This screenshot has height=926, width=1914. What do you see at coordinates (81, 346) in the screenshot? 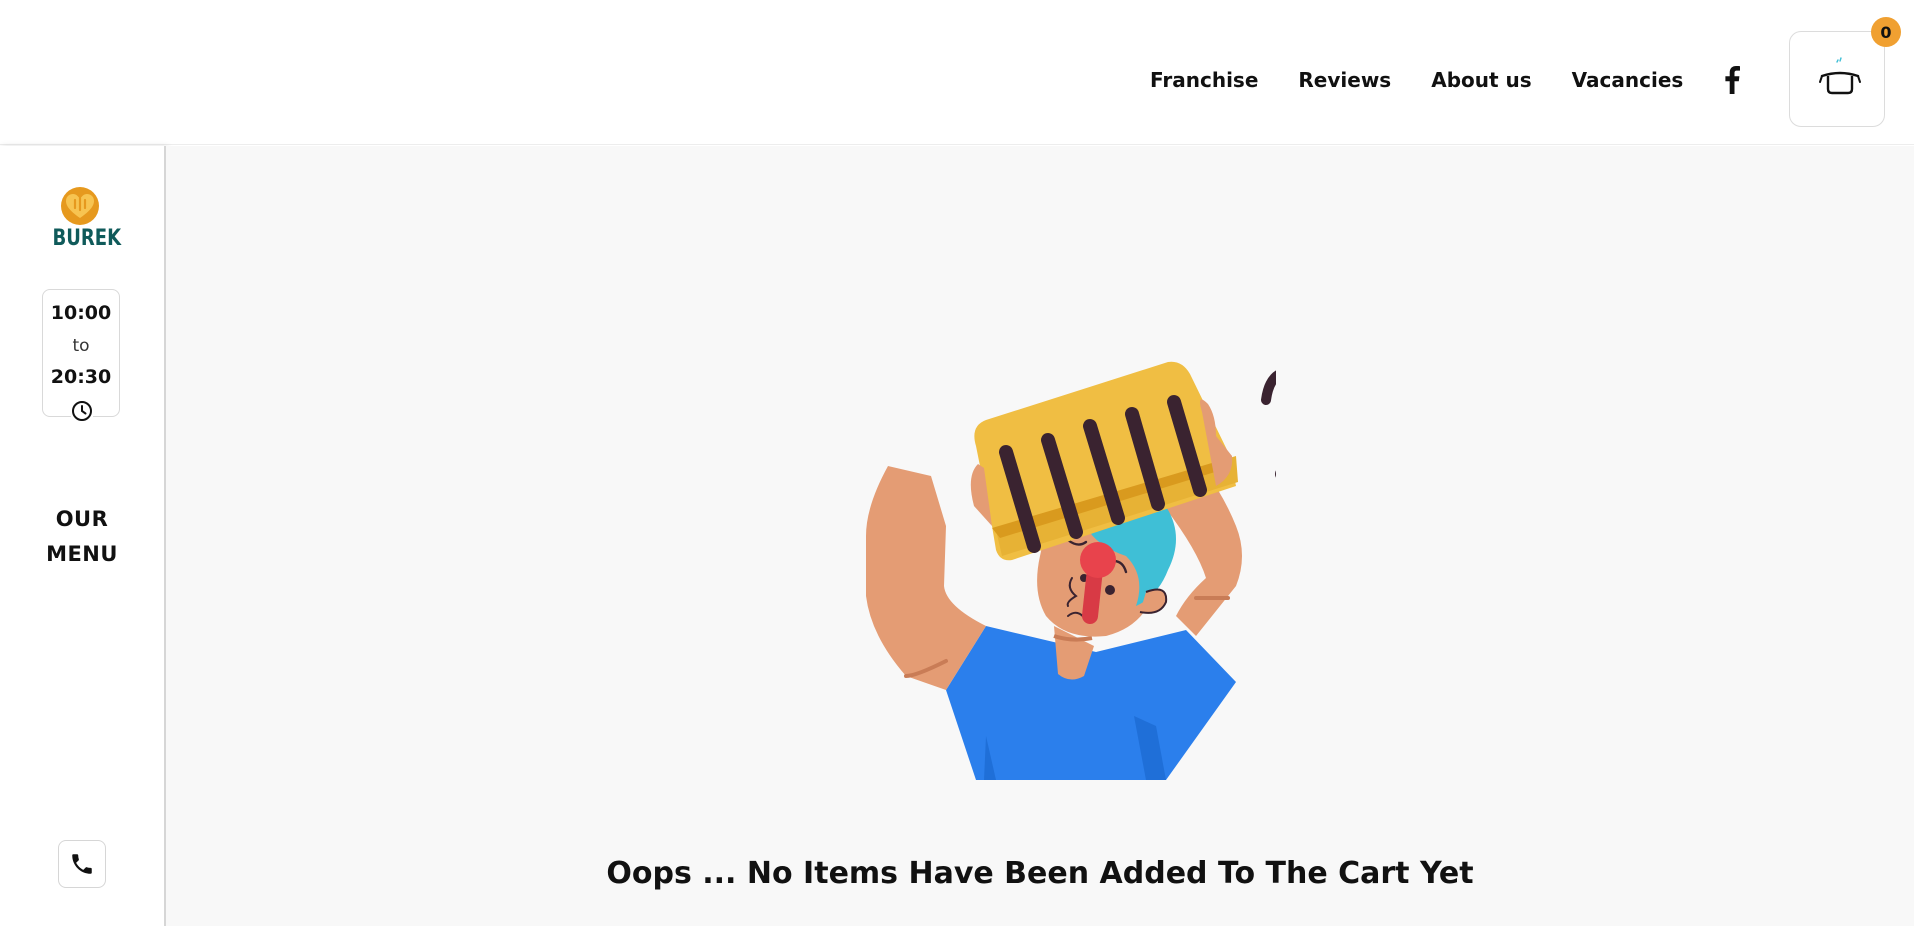
I see `hours-separator: to` at bounding box center [81, 346].